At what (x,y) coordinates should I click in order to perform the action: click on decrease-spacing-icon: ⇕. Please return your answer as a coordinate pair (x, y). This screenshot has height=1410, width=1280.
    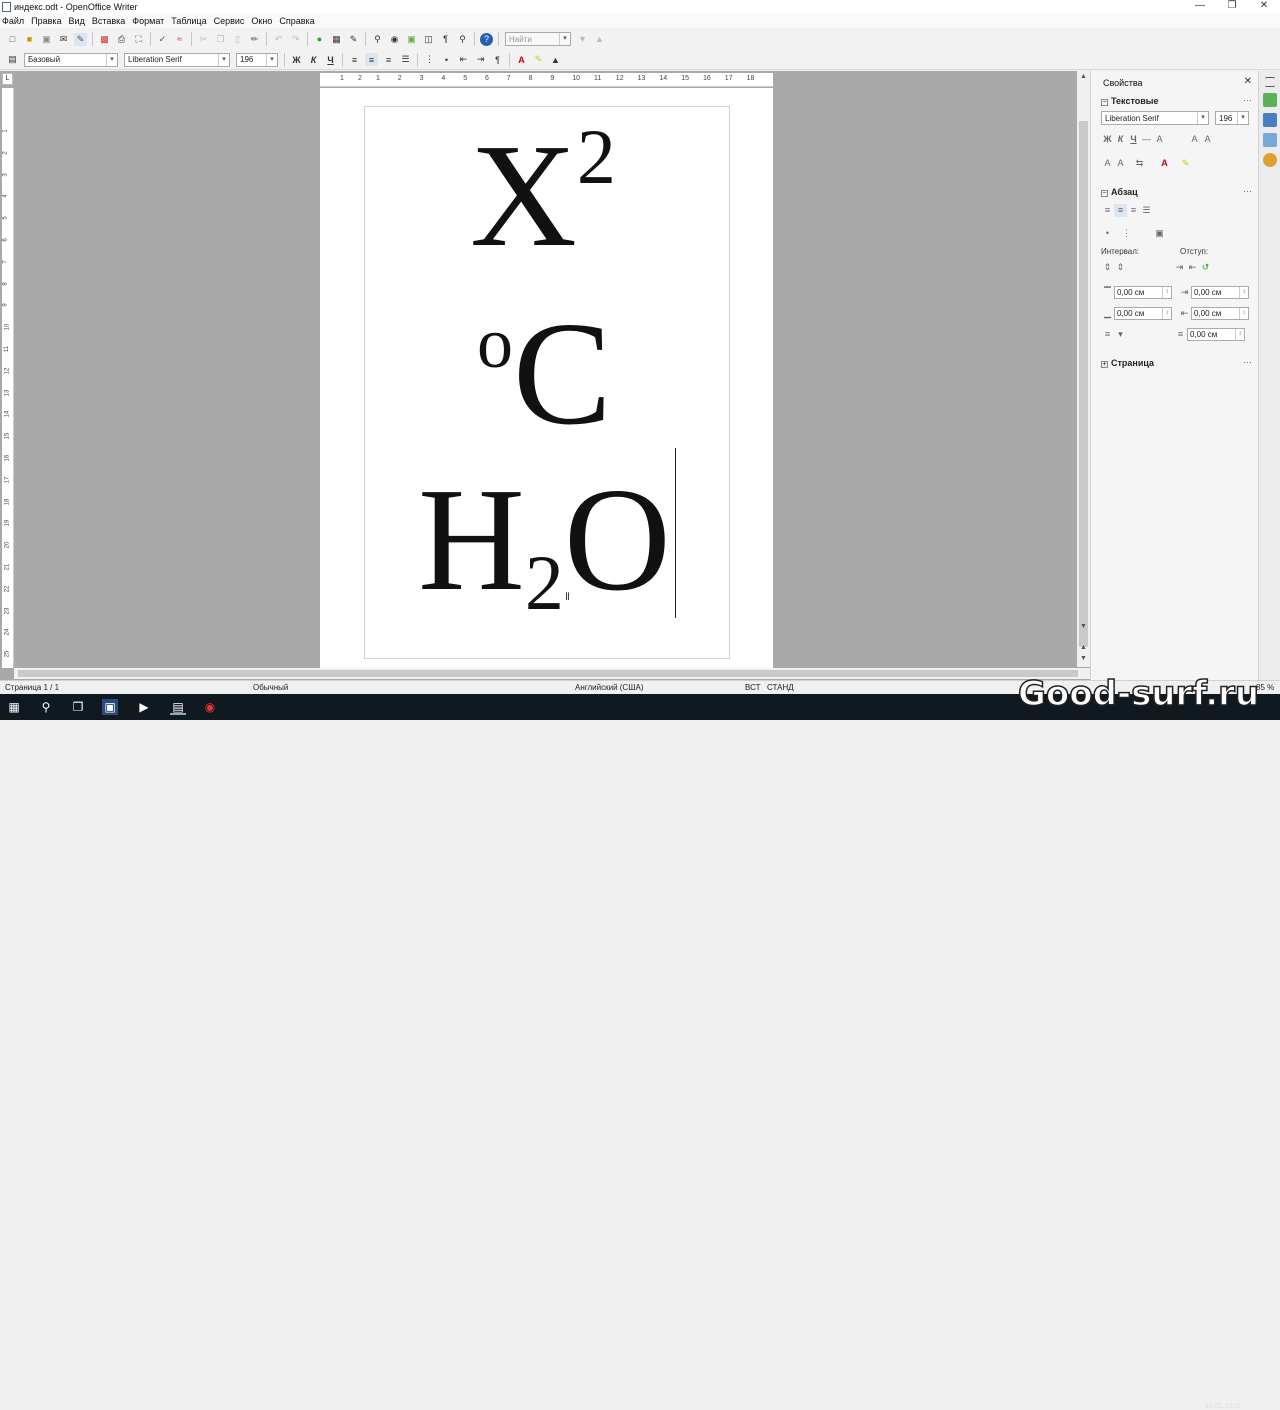
    Looking at the image, I should click on (1120, 267).